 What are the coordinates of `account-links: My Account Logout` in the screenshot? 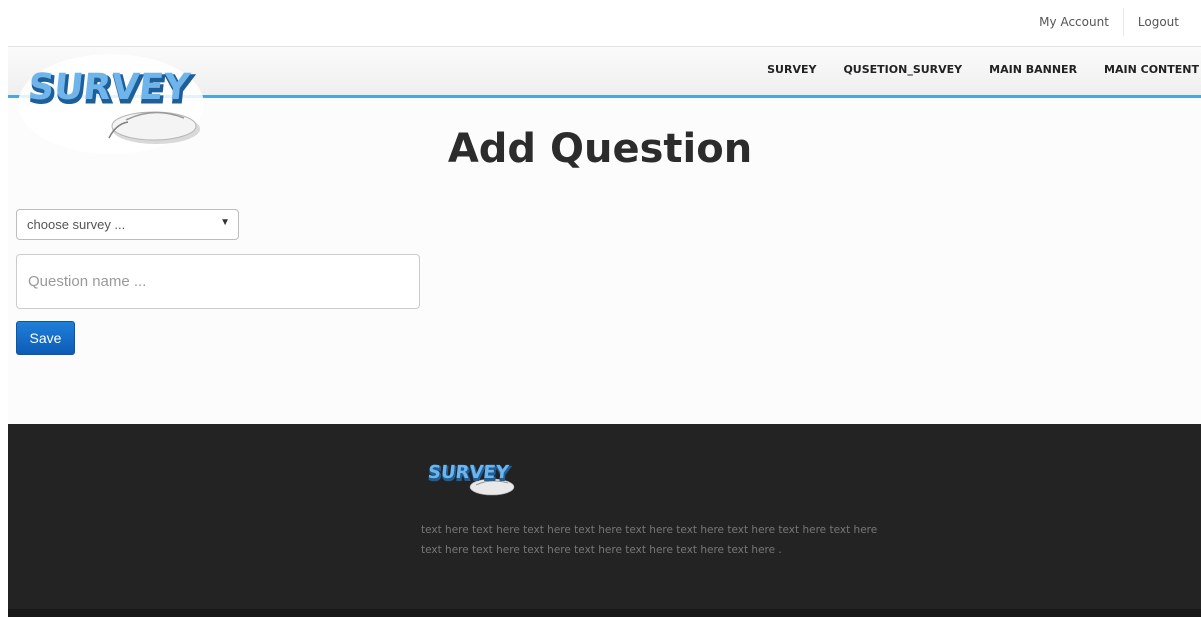 It's located at (1109, 22).